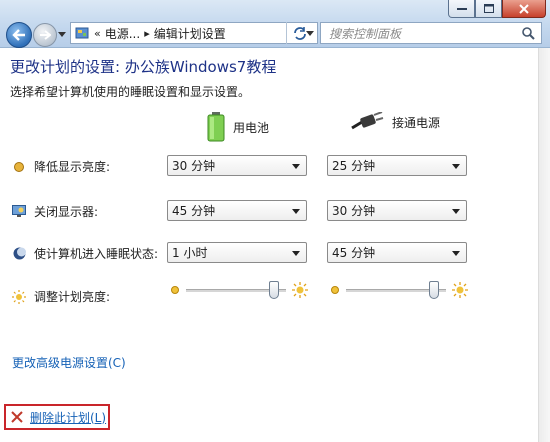  I want to click on arrow-left-icon, so click(18, 35).